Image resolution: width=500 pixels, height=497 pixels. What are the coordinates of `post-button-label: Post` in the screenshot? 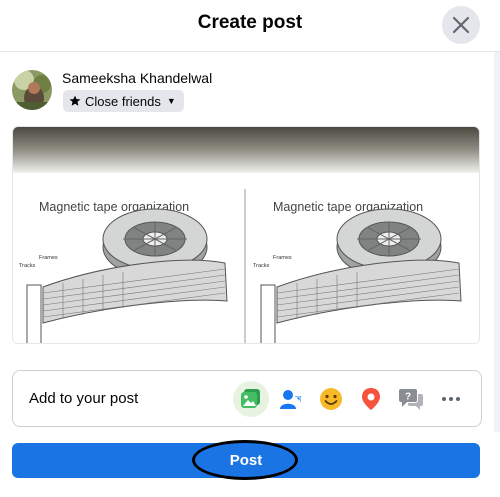 It's located at (246, 460).